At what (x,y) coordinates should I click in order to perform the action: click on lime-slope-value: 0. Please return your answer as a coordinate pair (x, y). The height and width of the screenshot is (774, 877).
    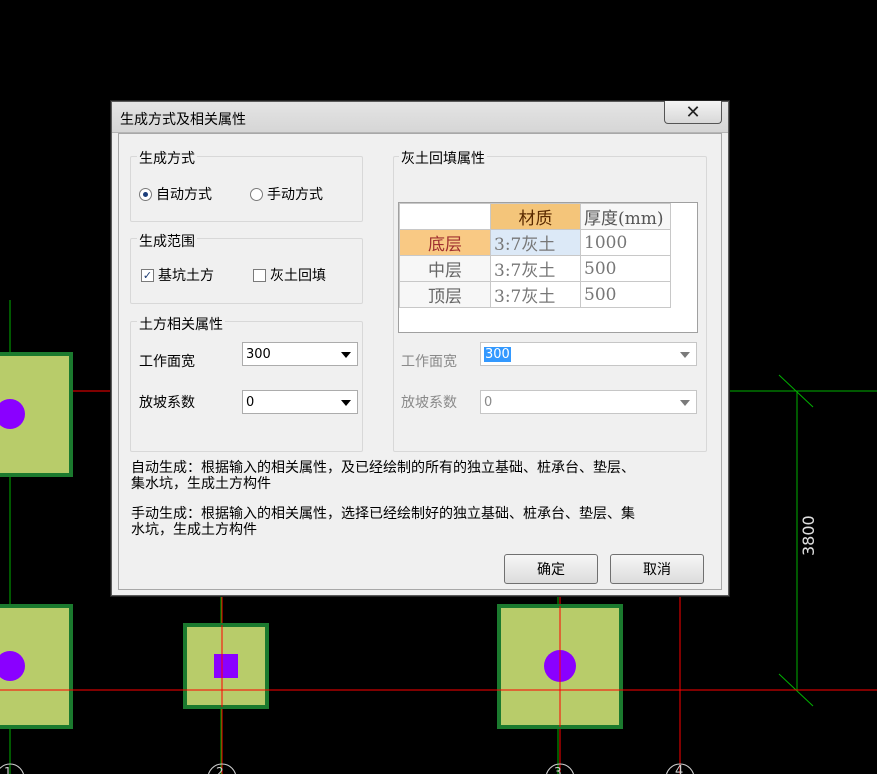
    Looking at the image, I should click on (488, 402).